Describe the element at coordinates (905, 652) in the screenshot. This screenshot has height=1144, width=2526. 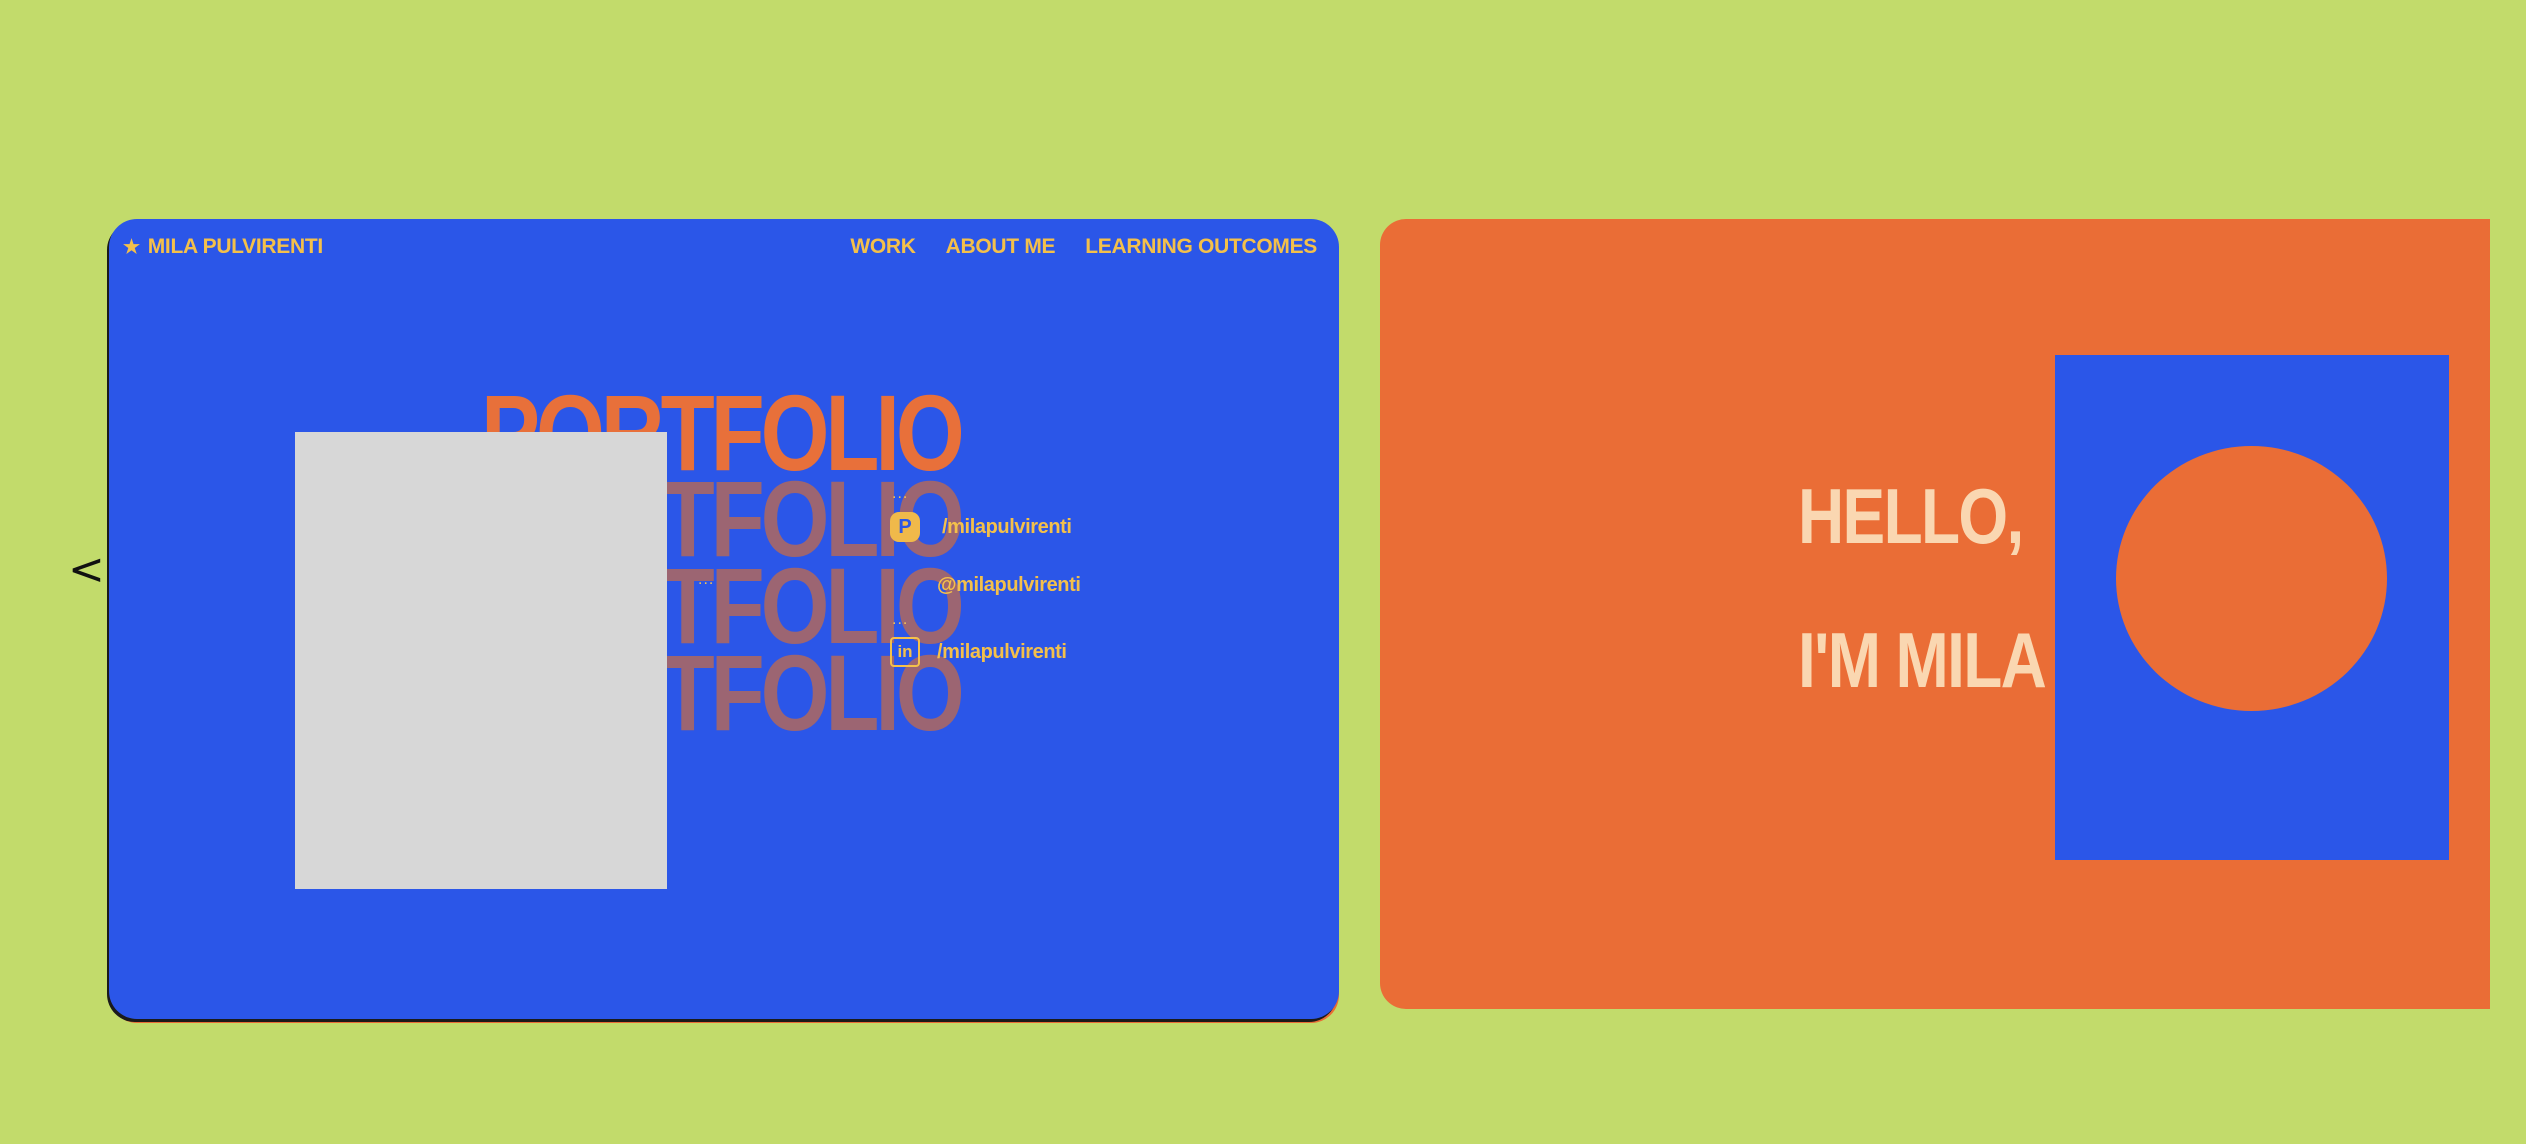
I see `linkedin-icon: in` at that location.